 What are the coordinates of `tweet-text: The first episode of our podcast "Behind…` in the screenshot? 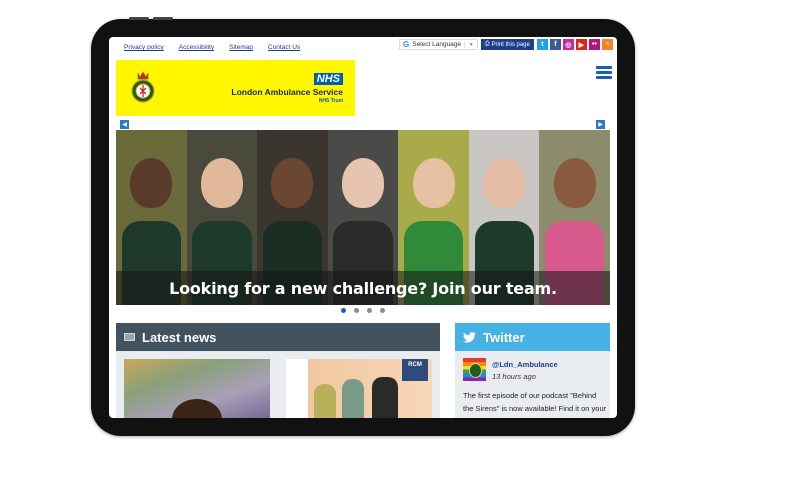 It's located at (535, 404).